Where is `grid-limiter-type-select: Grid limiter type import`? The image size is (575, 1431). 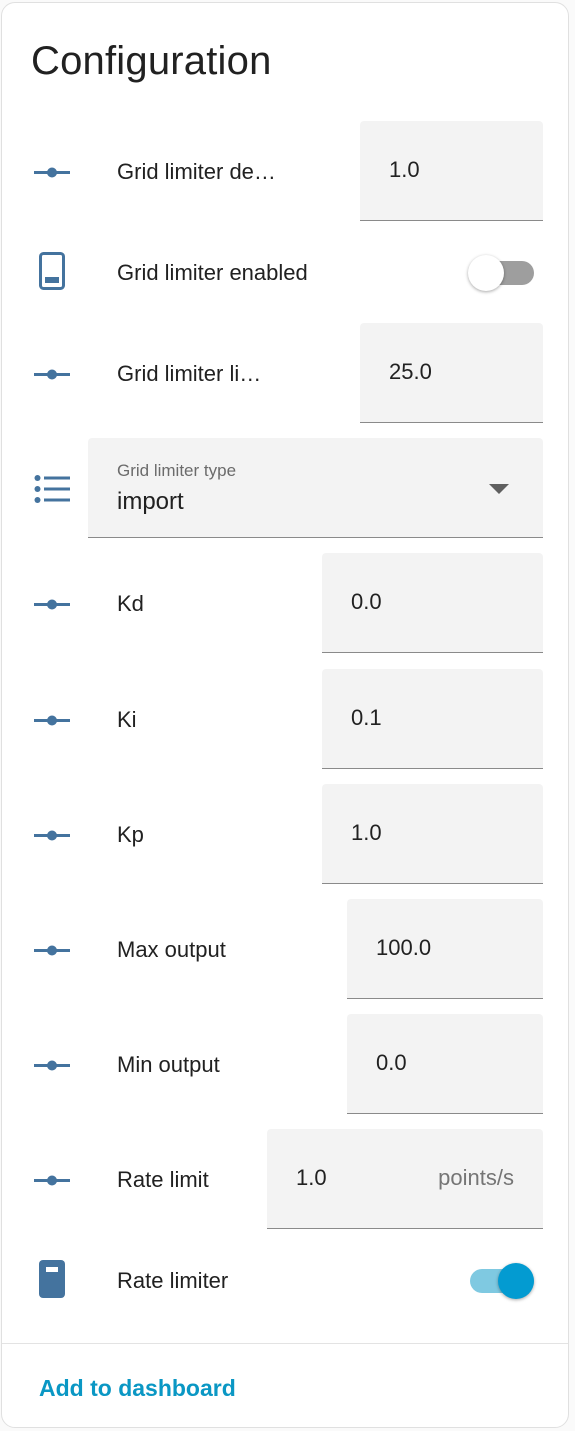 grid-limiter-type-select: Grid limiter type import is located at coordinates (315, 488).